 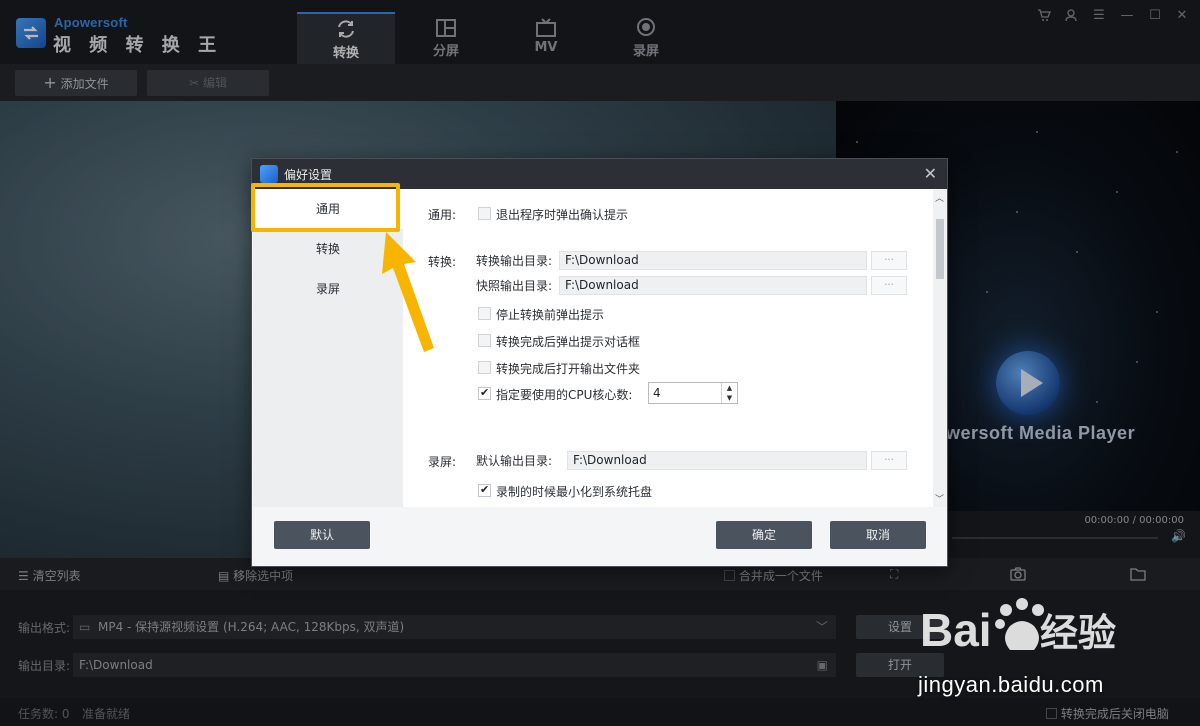 I want to click on svg-text: 经验, so click(x=1078, y=633).